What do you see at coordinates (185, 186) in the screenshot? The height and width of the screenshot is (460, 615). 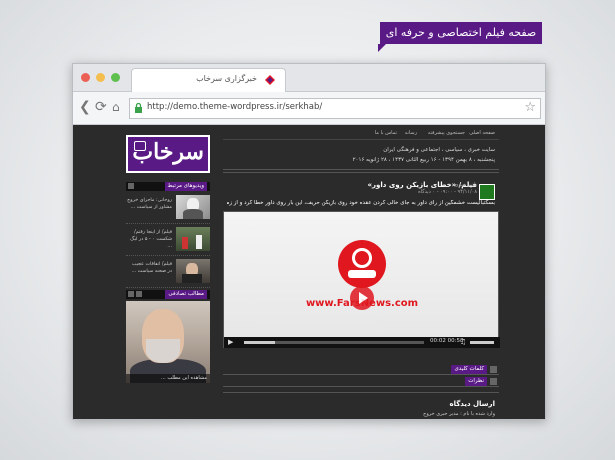 I see `related-videos-label: ویدیوهای مرتبط` at bounding box center [185, 186].